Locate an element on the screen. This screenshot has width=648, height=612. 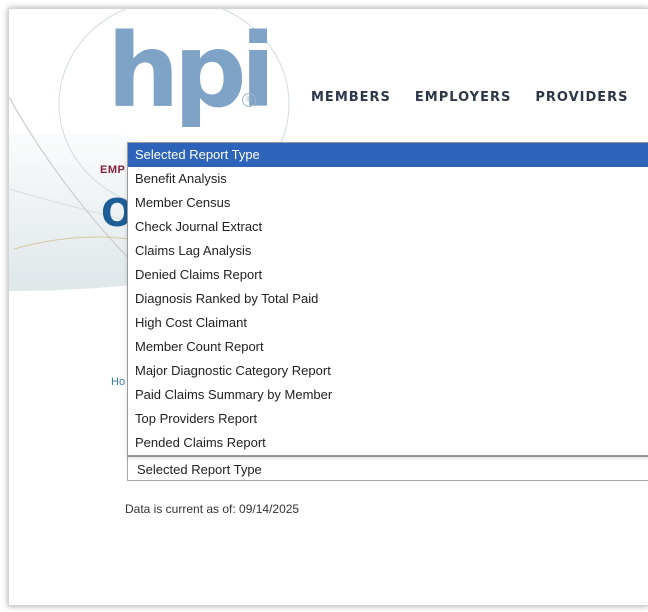
dropdown-option-check-journal-extract: Check Journal Extract is located at coordinates (388, 227).